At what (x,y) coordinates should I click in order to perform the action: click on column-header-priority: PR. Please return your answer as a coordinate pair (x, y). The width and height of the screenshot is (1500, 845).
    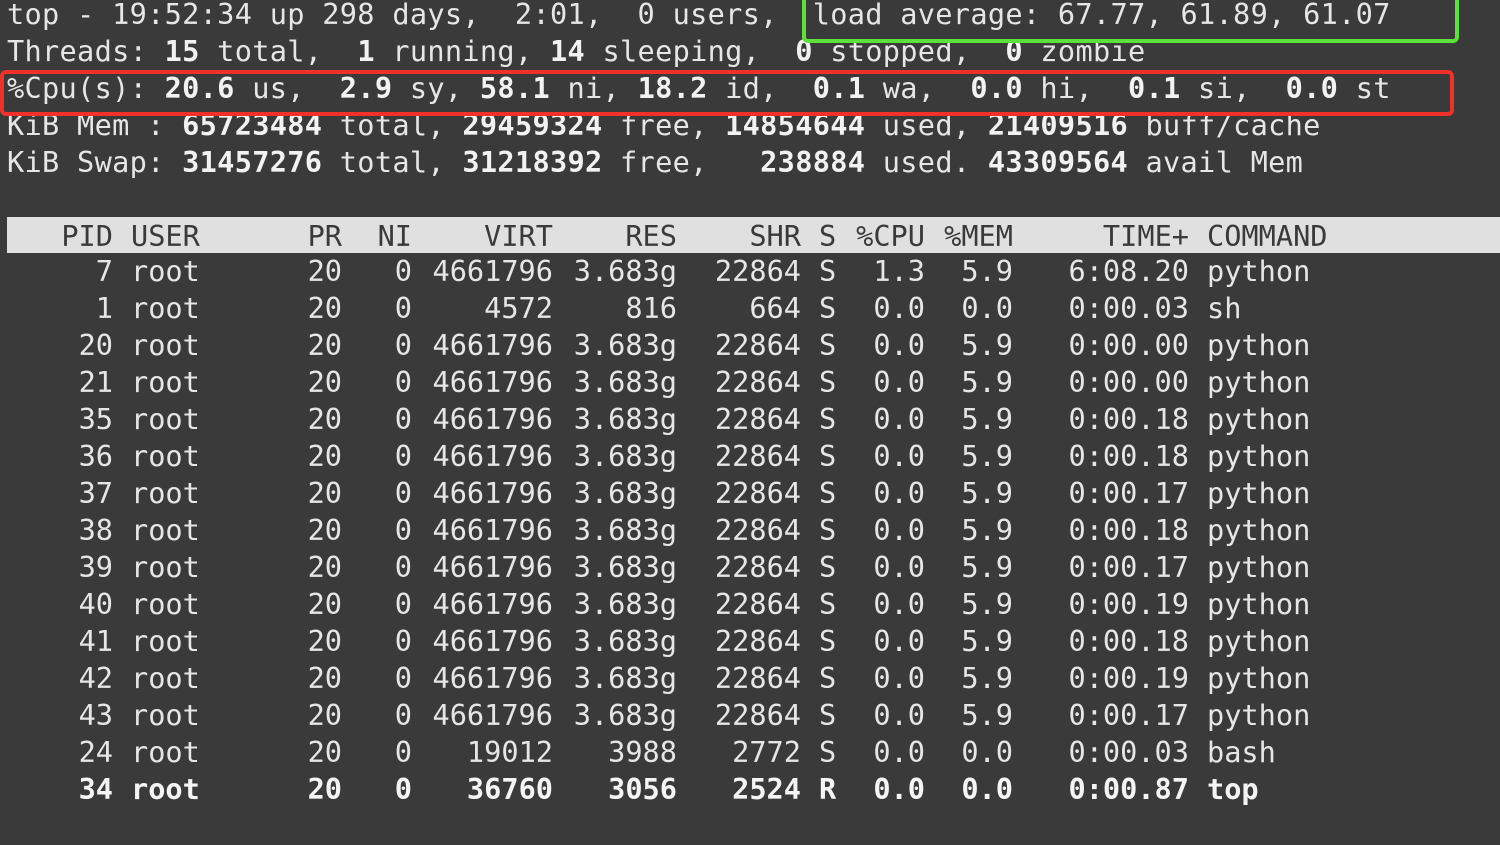
    Looking at the image, I should click on (304, 236).